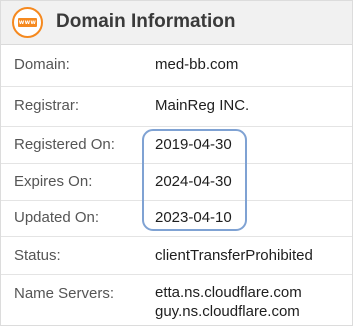 The width and height of the screenshot is (353, 326). What do you see at coordinates (37, 255) in the screenshot?
I see `status-label: Status:` at bounding box center [37, 255].